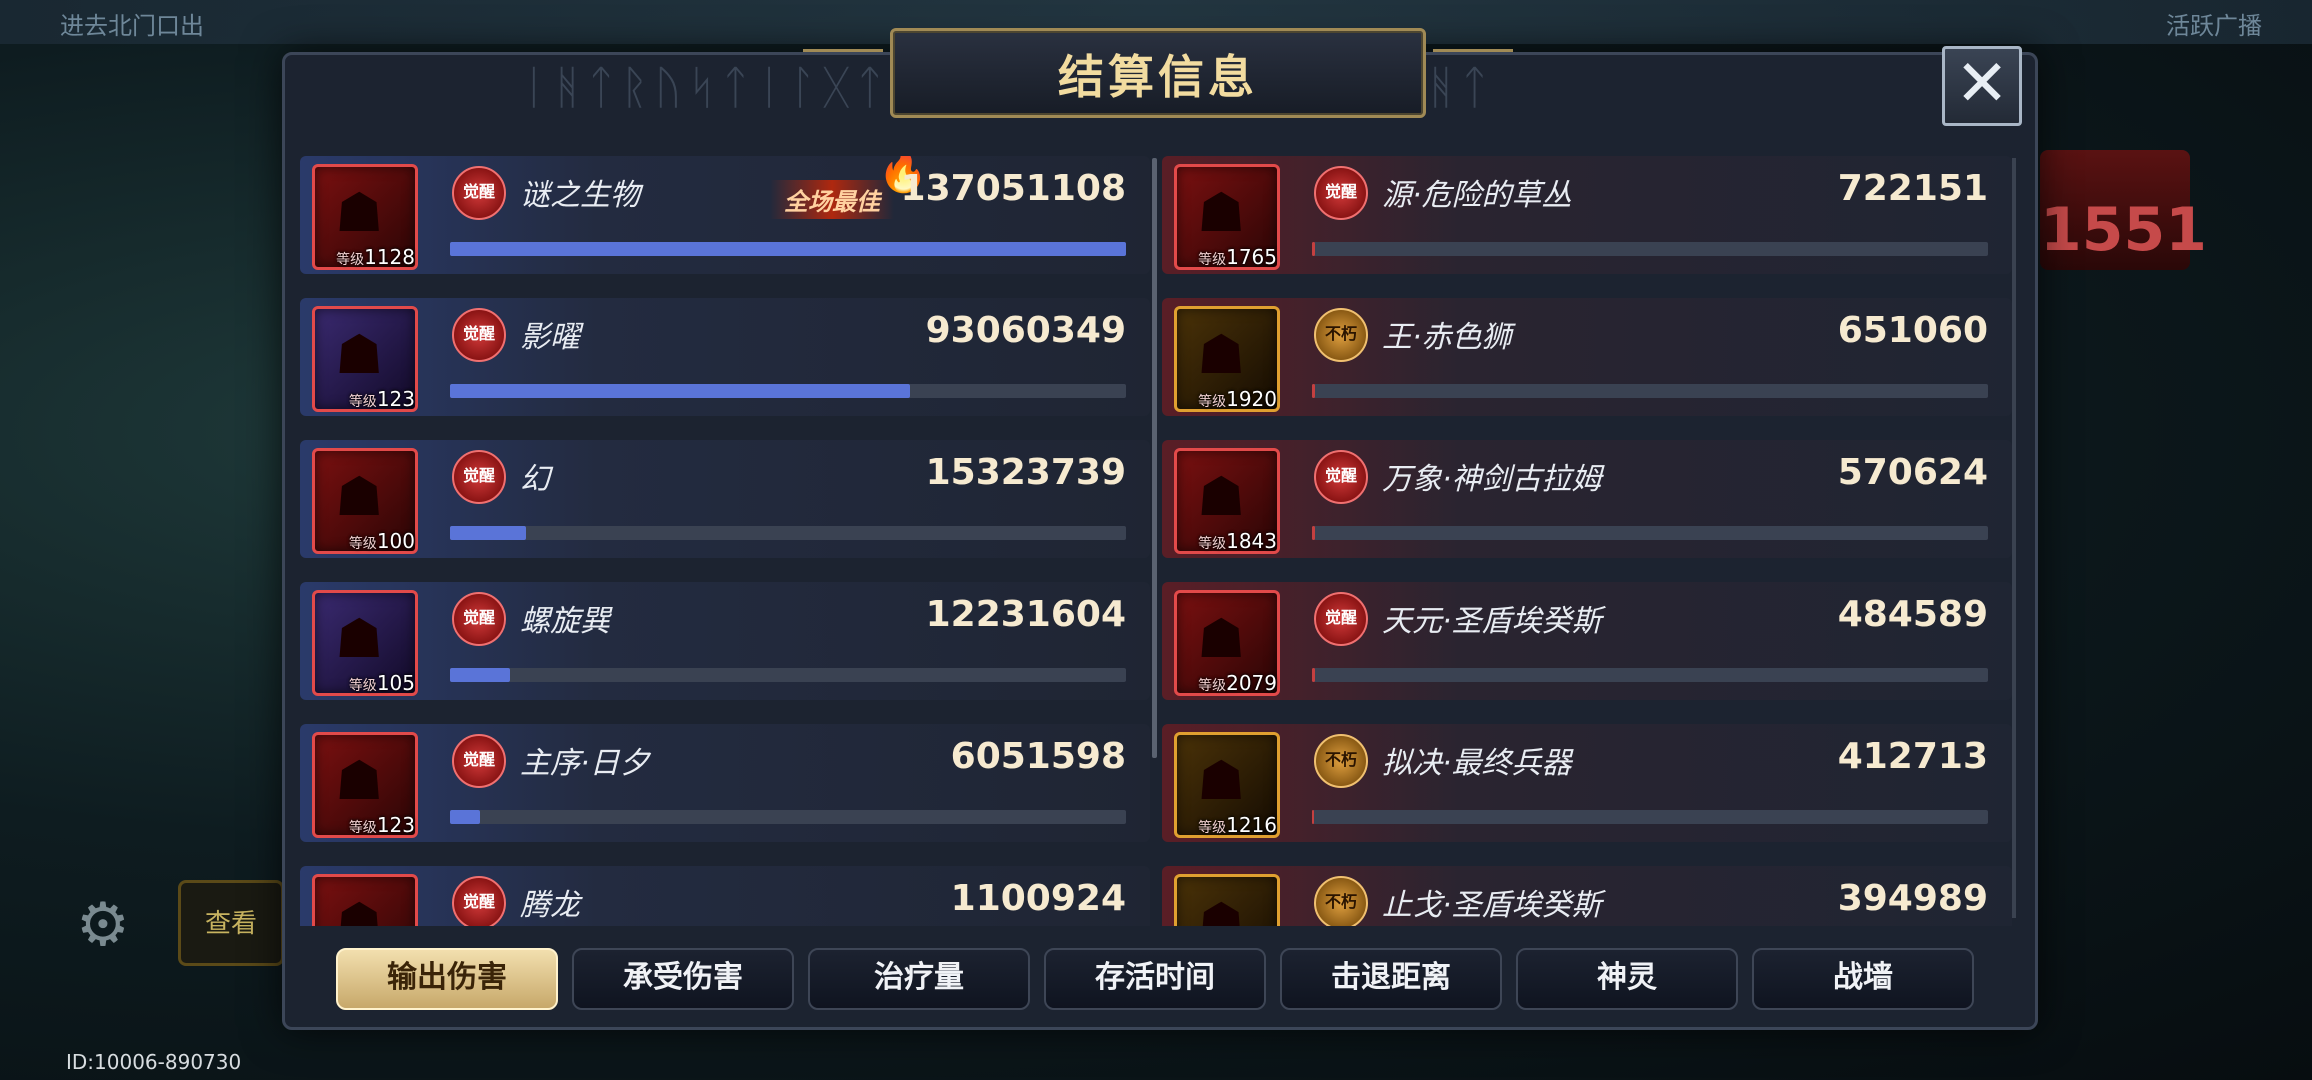 This screenshot has height=1080, width=2312. I want to click on level-label: 等级1843, so click(1227, 541).